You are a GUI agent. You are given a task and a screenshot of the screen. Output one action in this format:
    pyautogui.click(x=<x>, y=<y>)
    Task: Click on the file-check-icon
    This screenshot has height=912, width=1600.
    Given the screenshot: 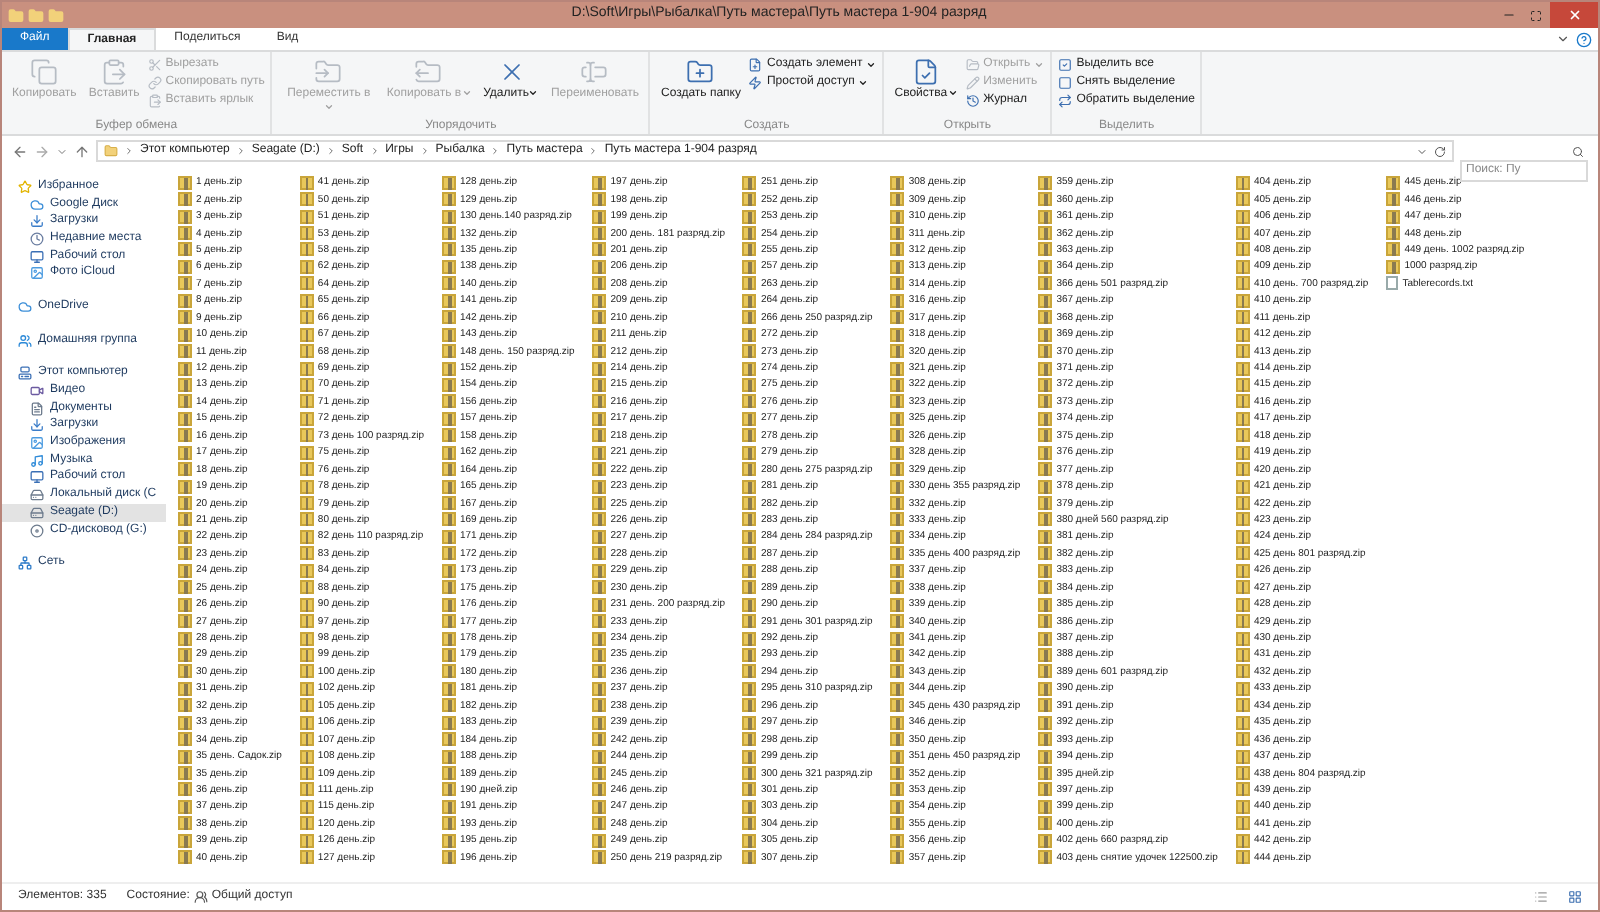 What is the action you would take?
    pyautogui.click(x=925, y=72)
    